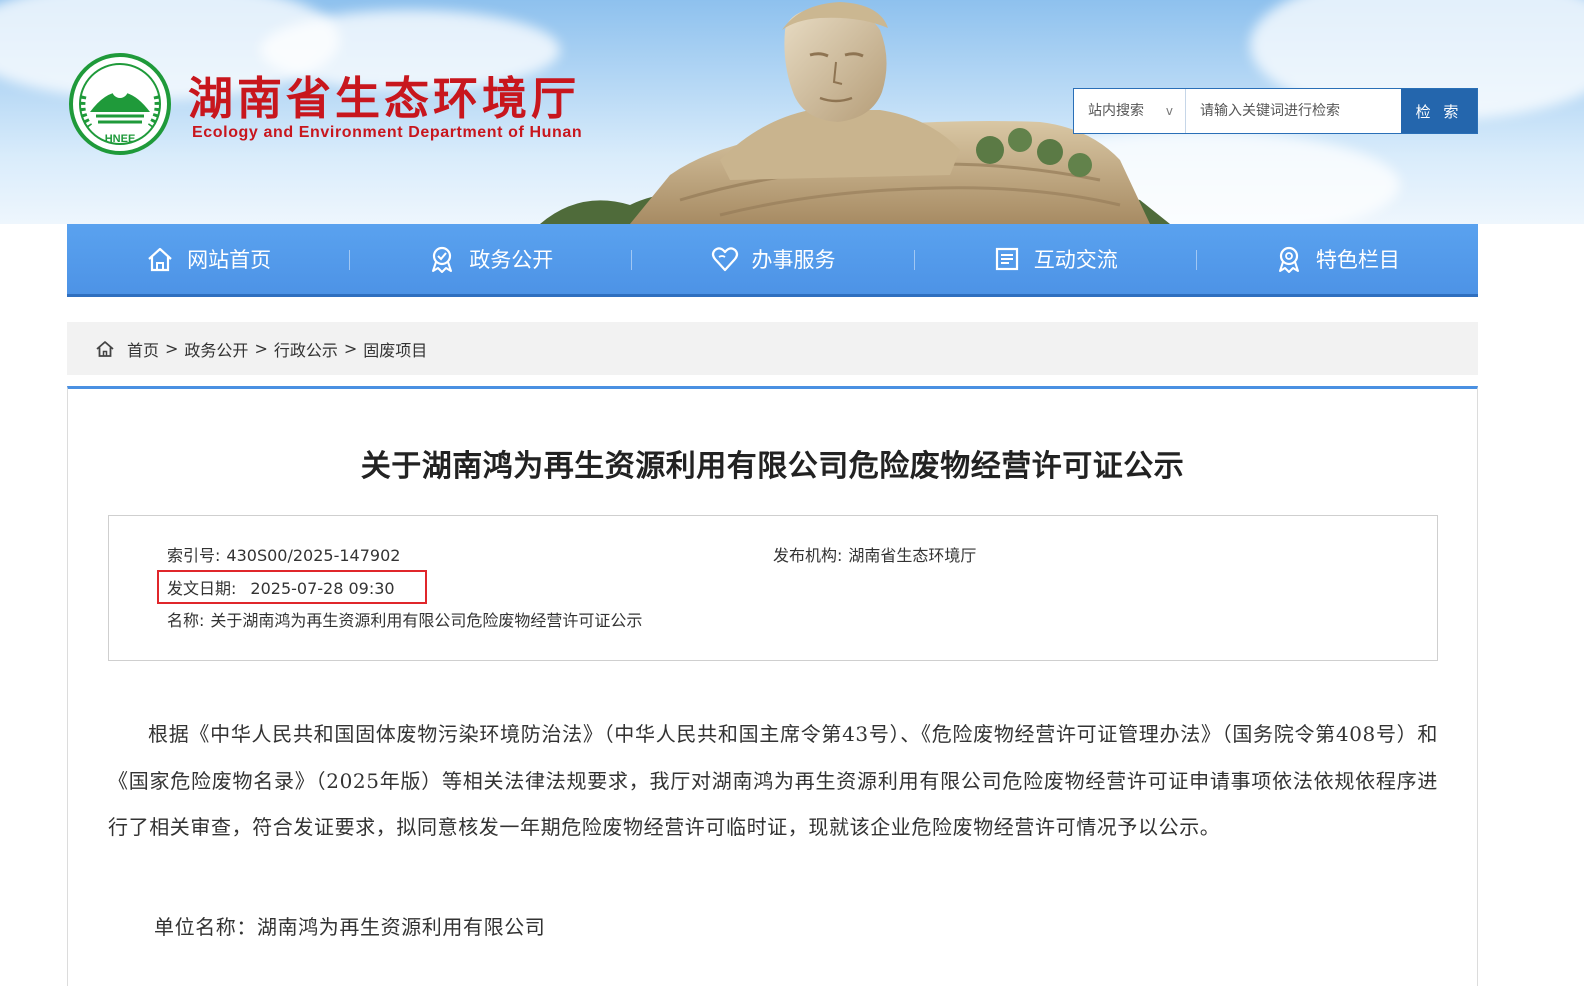 This screenshot has width=1584, height=986. Describe the element at coordinates (229, 260) in the screenshot. I see `nav-item-label: 网站首页` at that location.